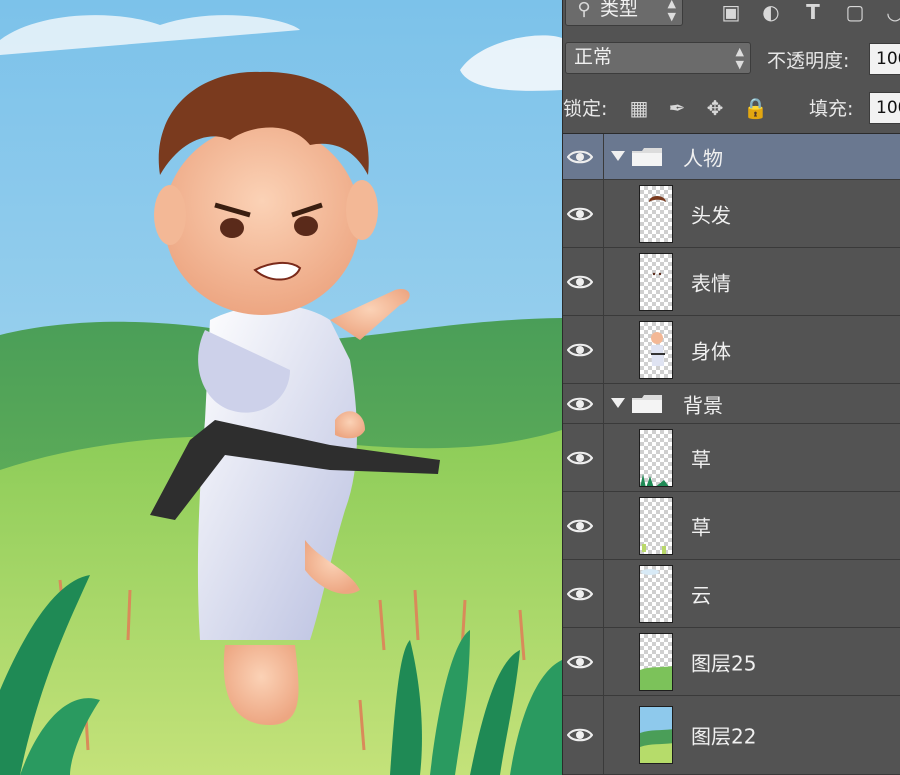 This screenshot has height=775, width=900. Describe the element at coordinates (884, 59) in the screenshot. I see `opacity-field: 100%` at that location.